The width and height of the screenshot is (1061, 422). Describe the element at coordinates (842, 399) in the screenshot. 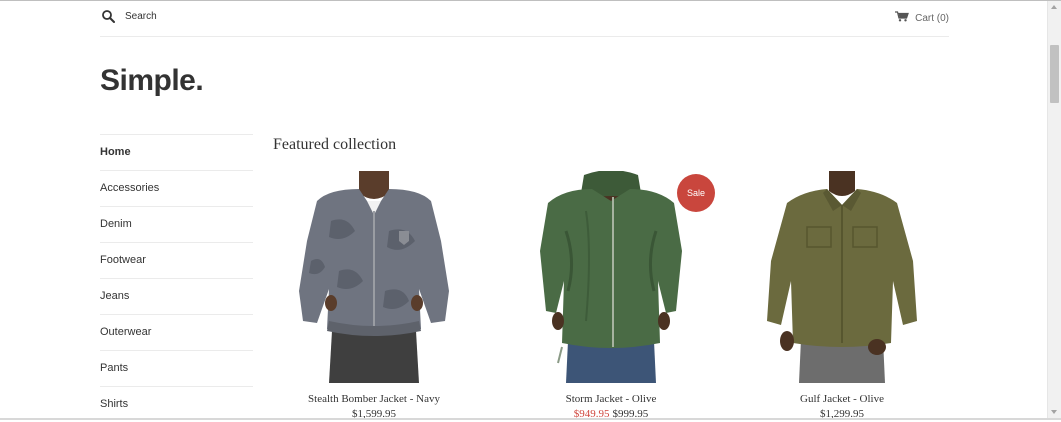

I see `product-name: Gulf Jacket - Olive` at that location.